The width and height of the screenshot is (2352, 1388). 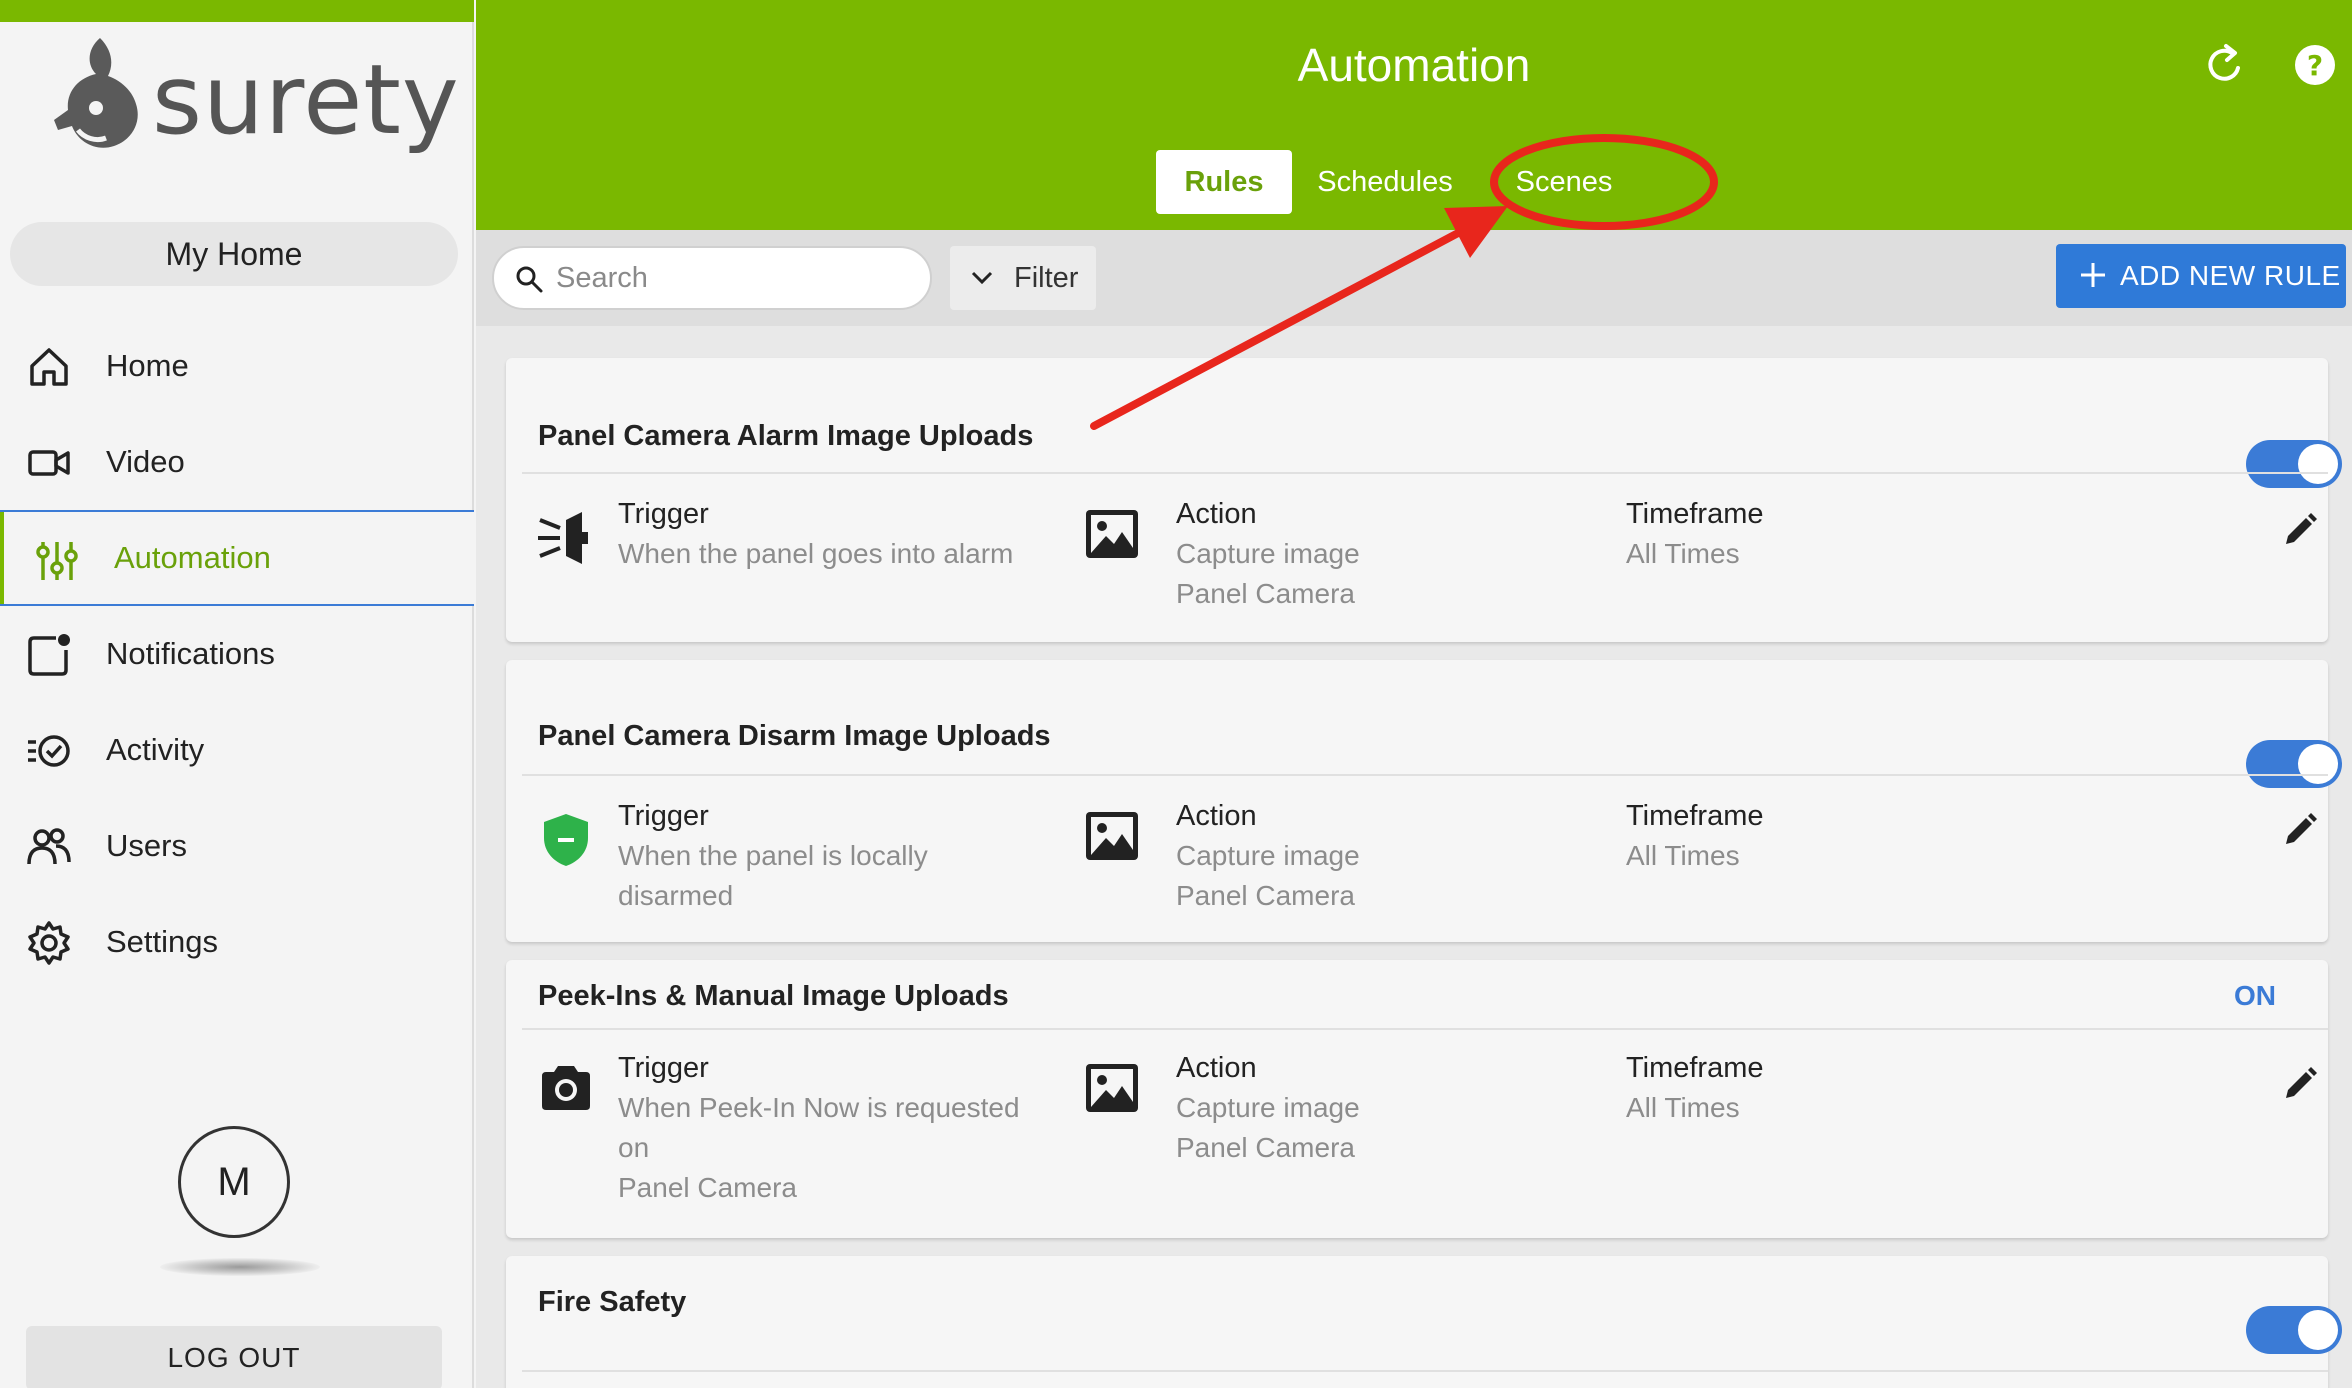 What do you see at coordinates (1046, 277) in the screenshot?
I see `filter-label: Filter` at bounding box center [1046, 277].